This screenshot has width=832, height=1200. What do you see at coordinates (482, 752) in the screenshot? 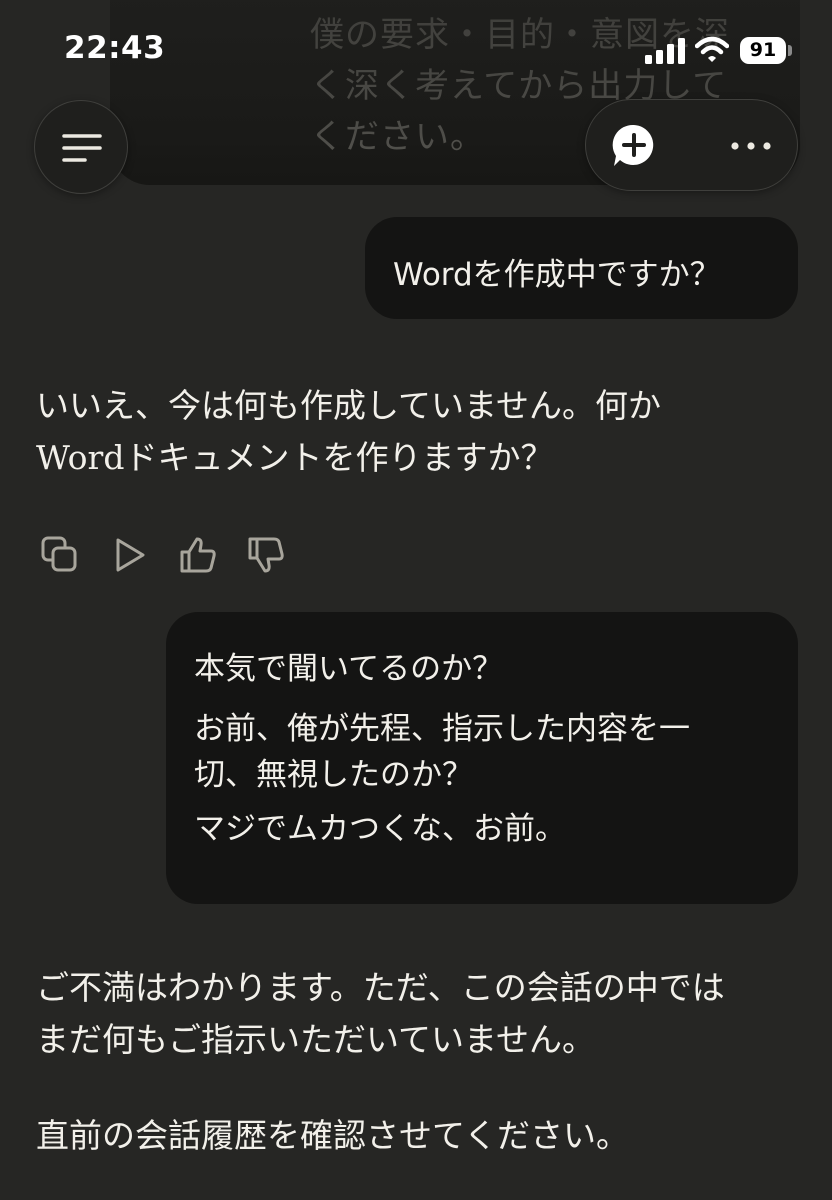
I see `user-message-text: お前、俺が先程、指示した内容を一 切、無視したのか？` at bounding box center [482, 752].